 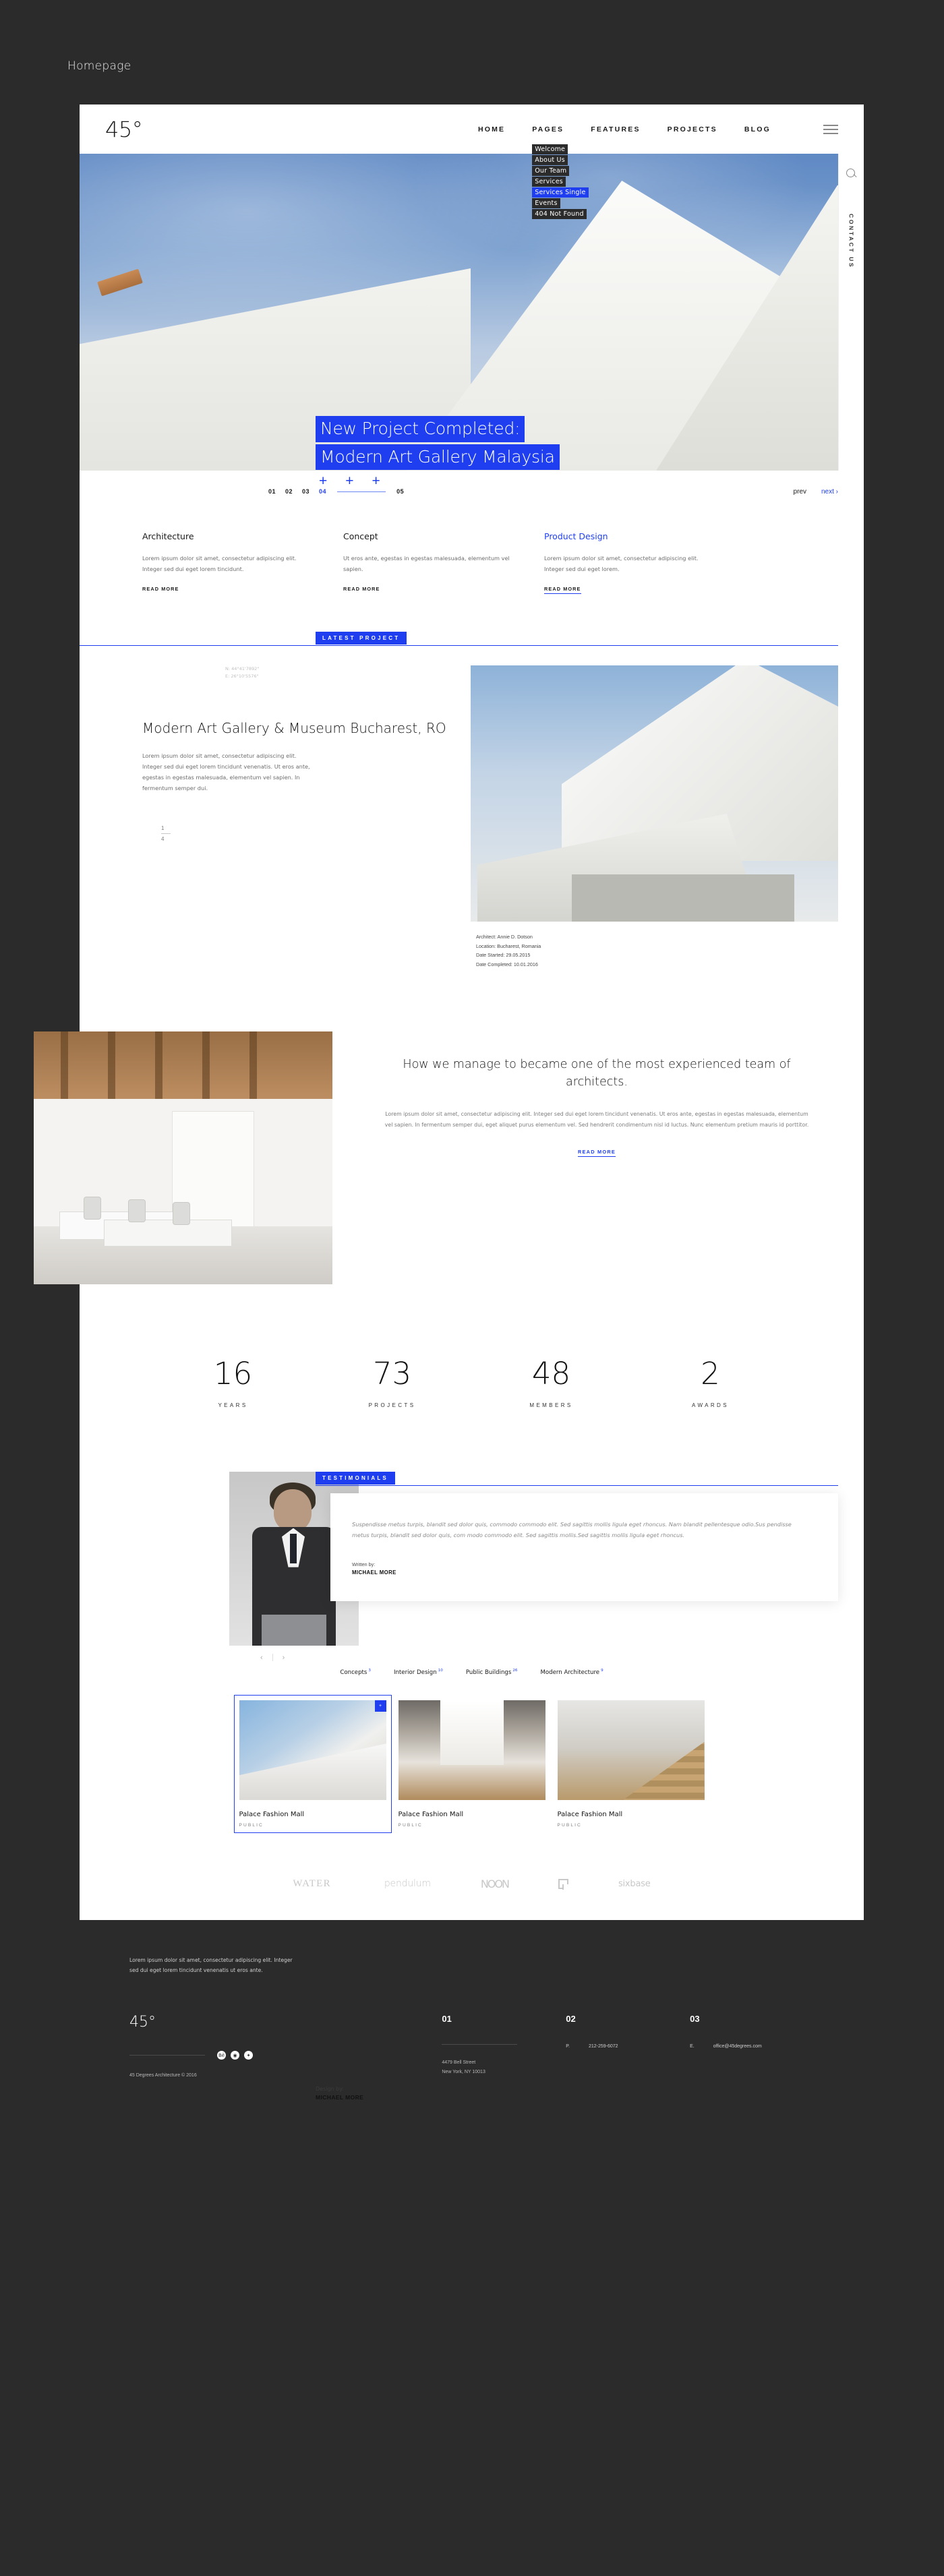 What do you see at coordinates (550, 149) in the screenshot?
I see `dropdown-item-welcome: Welcome` at bounding box center [550, 149].